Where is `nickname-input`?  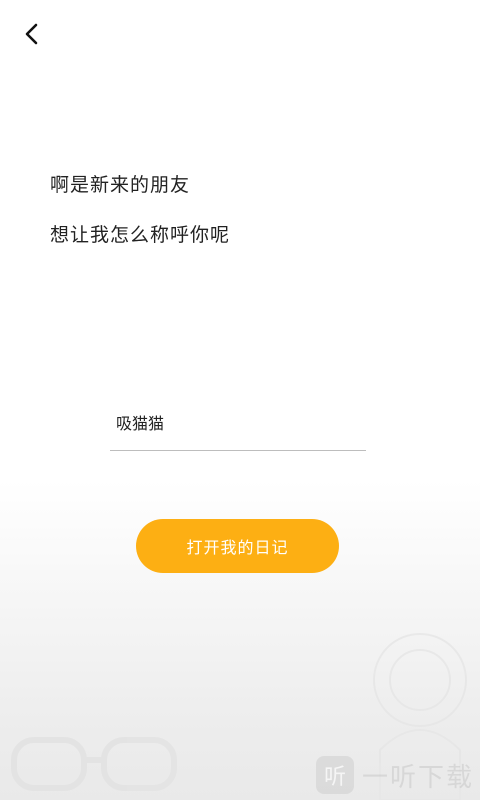 nickname-input is located at coordinates (236, 422).